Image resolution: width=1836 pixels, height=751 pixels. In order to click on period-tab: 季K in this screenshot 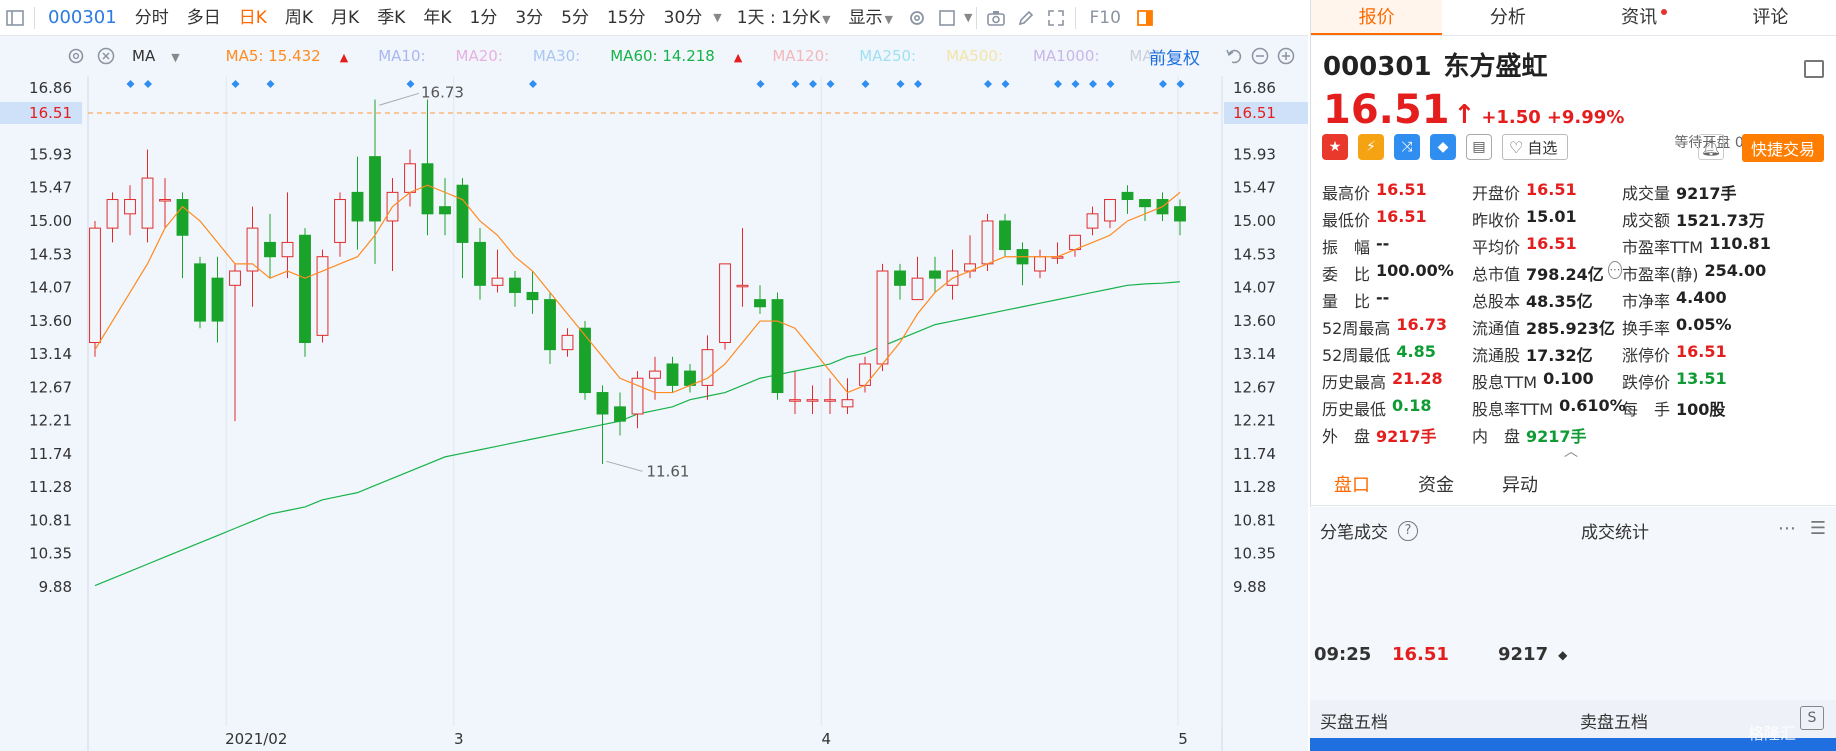, I will do `click(391, 18)`.